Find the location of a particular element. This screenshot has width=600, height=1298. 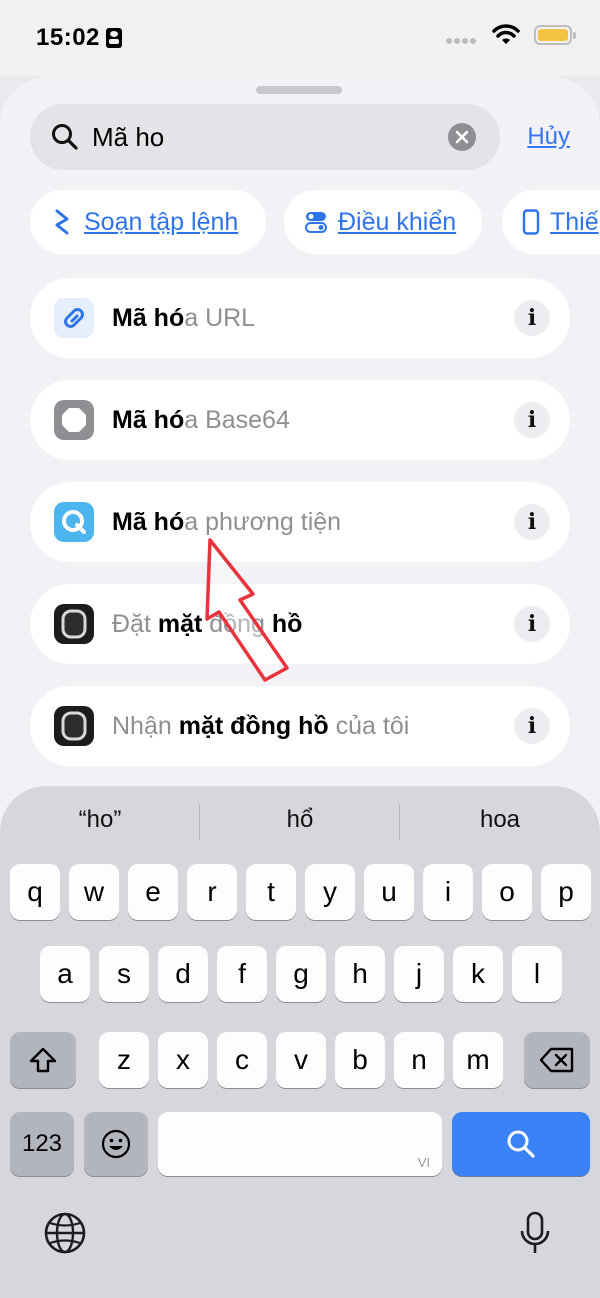

emoji-icon is located at coordinates (116, 1144).